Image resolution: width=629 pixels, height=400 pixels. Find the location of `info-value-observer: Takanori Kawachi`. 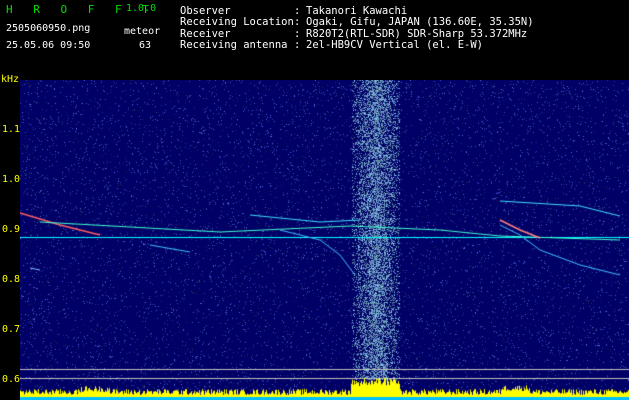

info-value-observer: Takanori Kawachi is located at coordinates (357, 11).